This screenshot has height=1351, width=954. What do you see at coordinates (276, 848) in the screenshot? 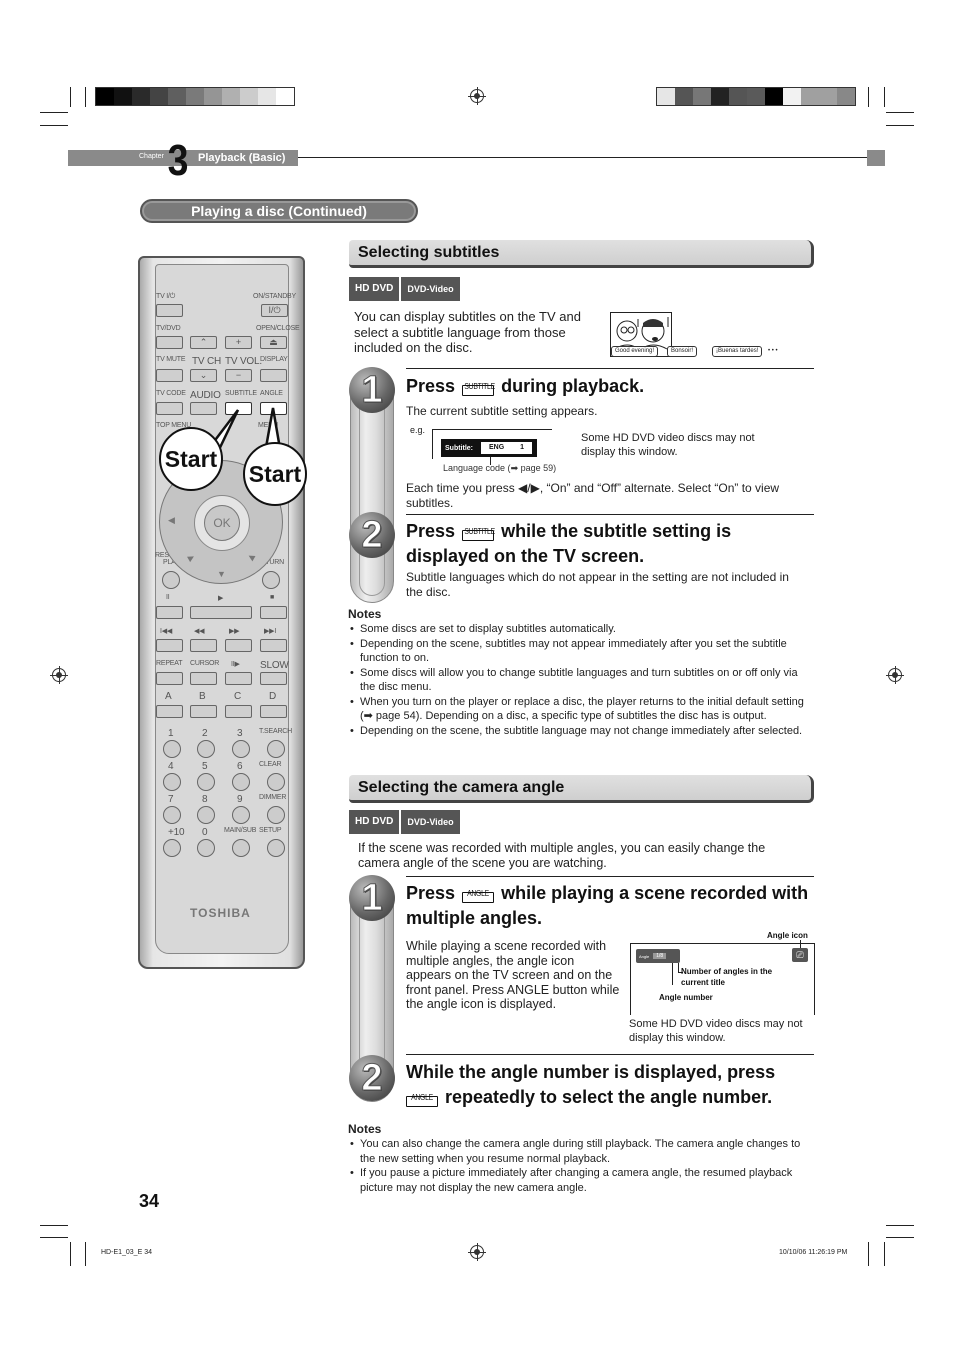
I see `key-setup-button` at bounding box center [276, 848].